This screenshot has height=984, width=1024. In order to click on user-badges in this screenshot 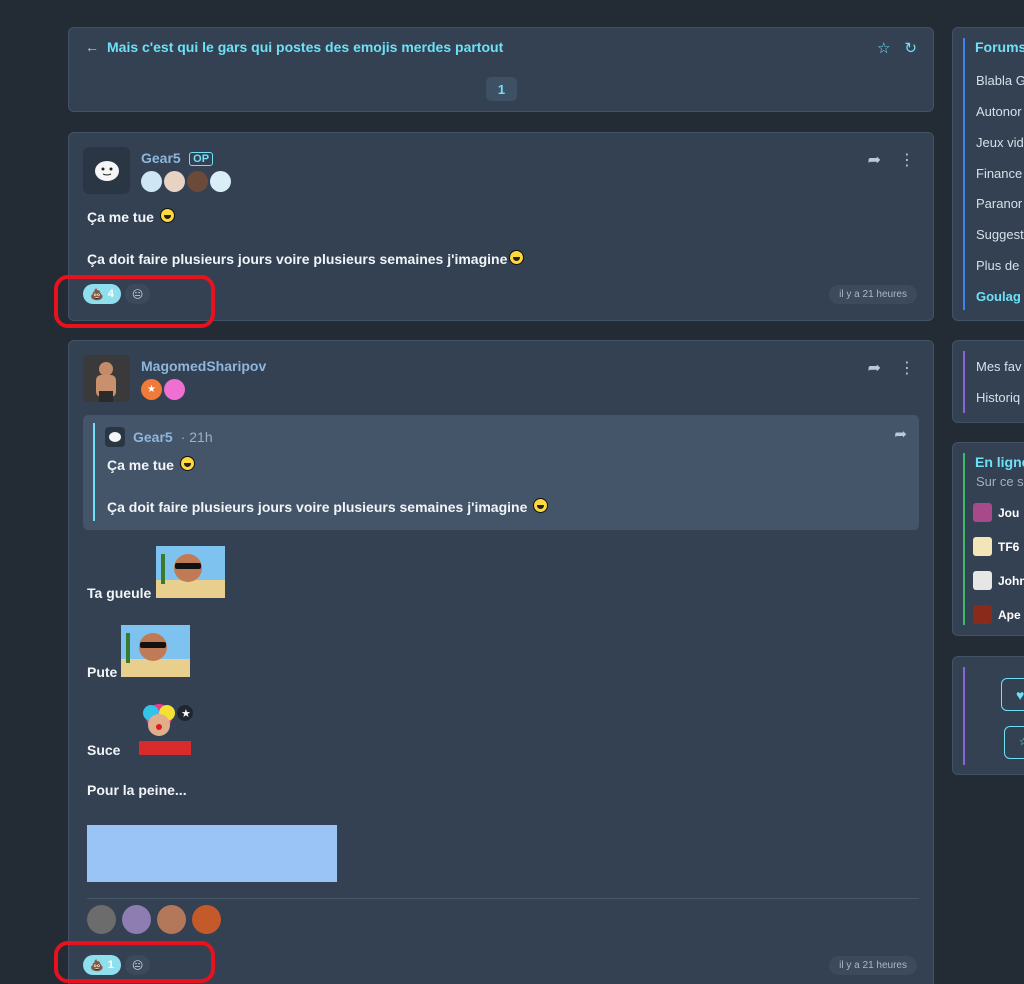, I will do `click(186, 181)`.